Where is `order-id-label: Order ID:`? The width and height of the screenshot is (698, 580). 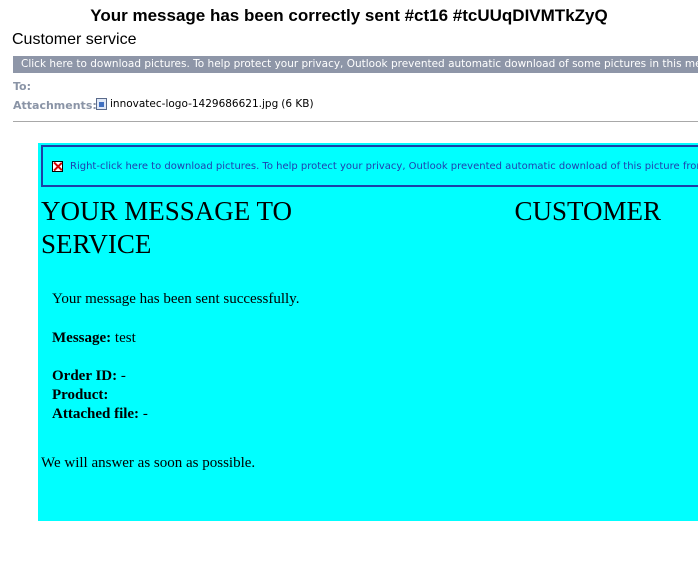
order-id-label: Order ID: is located at coordinates (85, 376).